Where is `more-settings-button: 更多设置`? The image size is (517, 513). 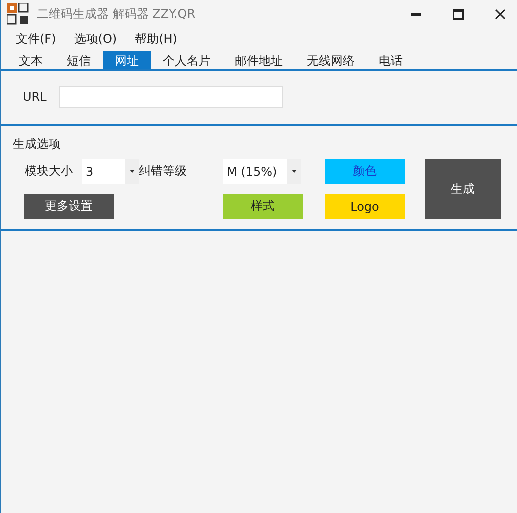 more-settings-button: 更多设置 is located at coordinates (69, 206).